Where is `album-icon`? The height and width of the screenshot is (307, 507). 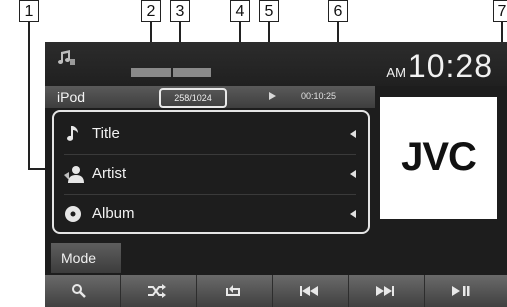
album-icon is located at coordinates (73, 216).